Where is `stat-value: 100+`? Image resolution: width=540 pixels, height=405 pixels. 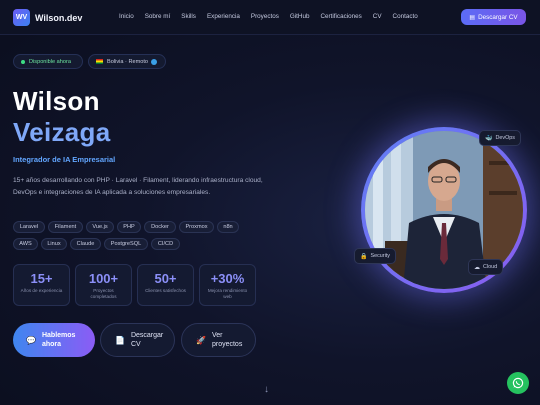 stat-value: 100+ is located at coordinates (103, 278).